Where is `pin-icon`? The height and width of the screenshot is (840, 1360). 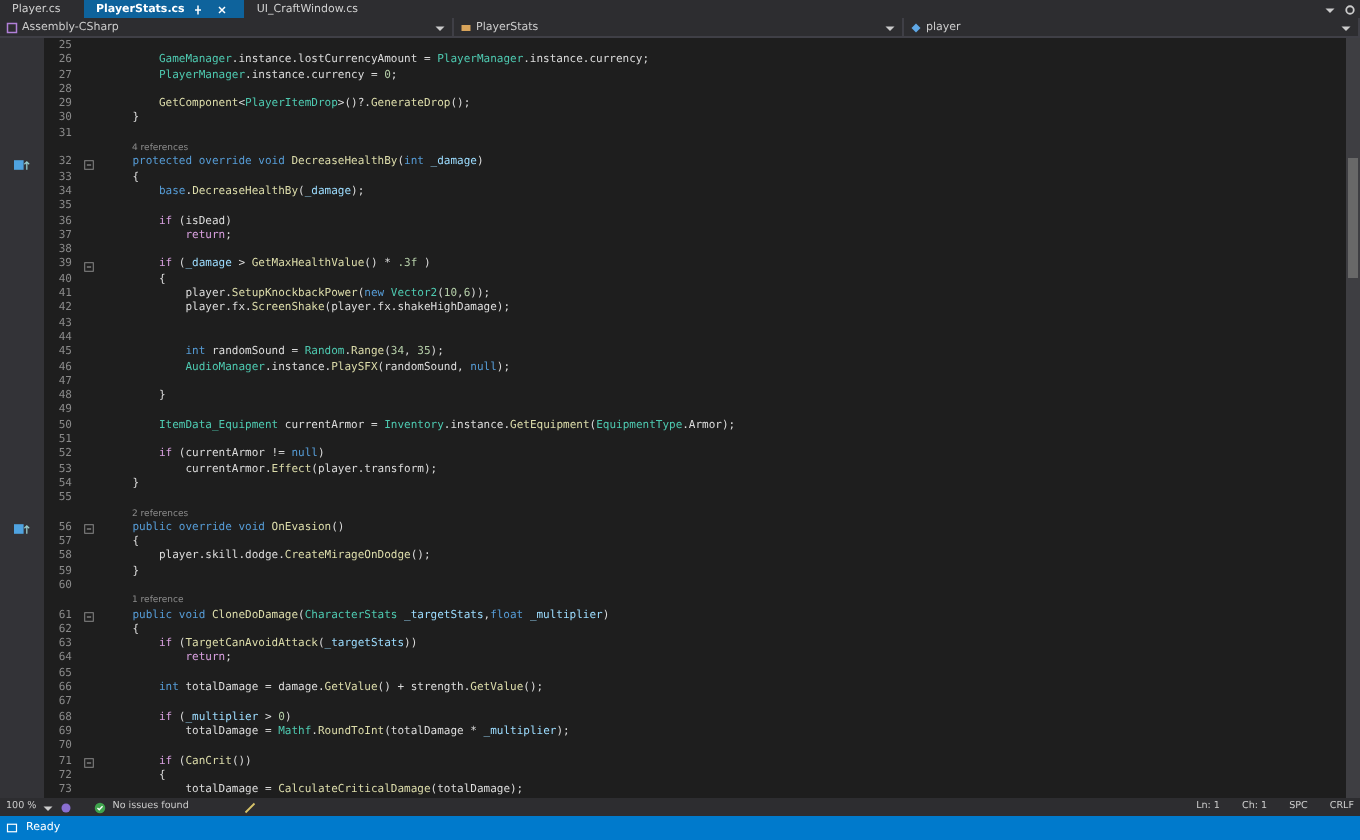 pin-icon is located at coordinates (198, 9).